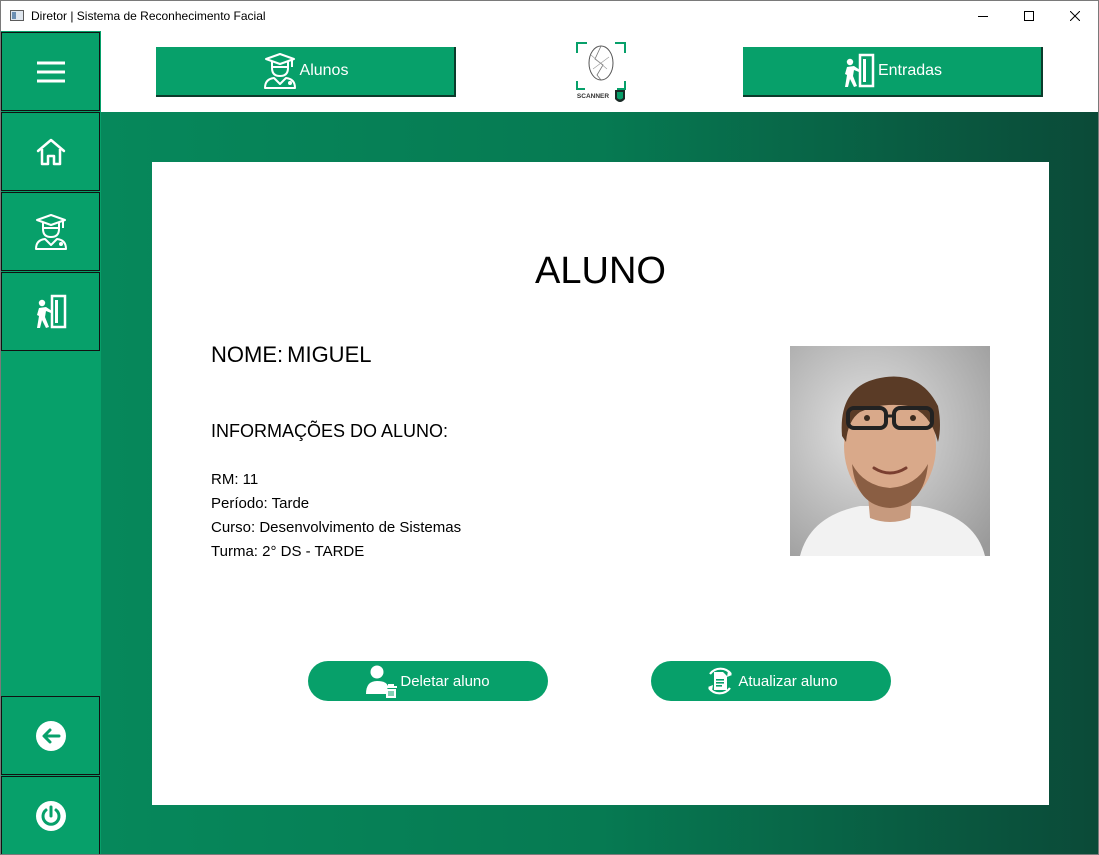  I want to click on sidebar, so click(51, 442).